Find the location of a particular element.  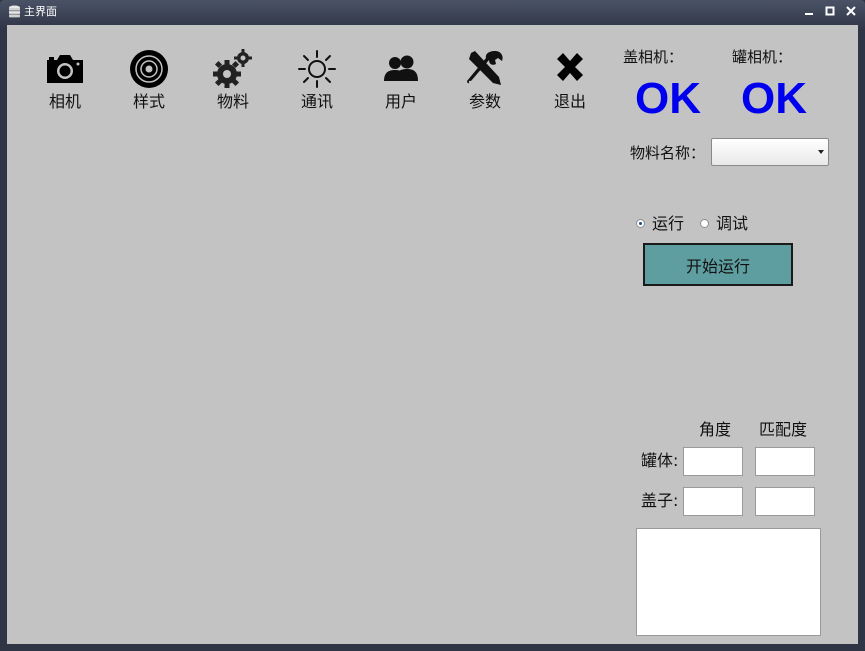

toolbar-params-button: 参数 is located at coordinates (485, 84).